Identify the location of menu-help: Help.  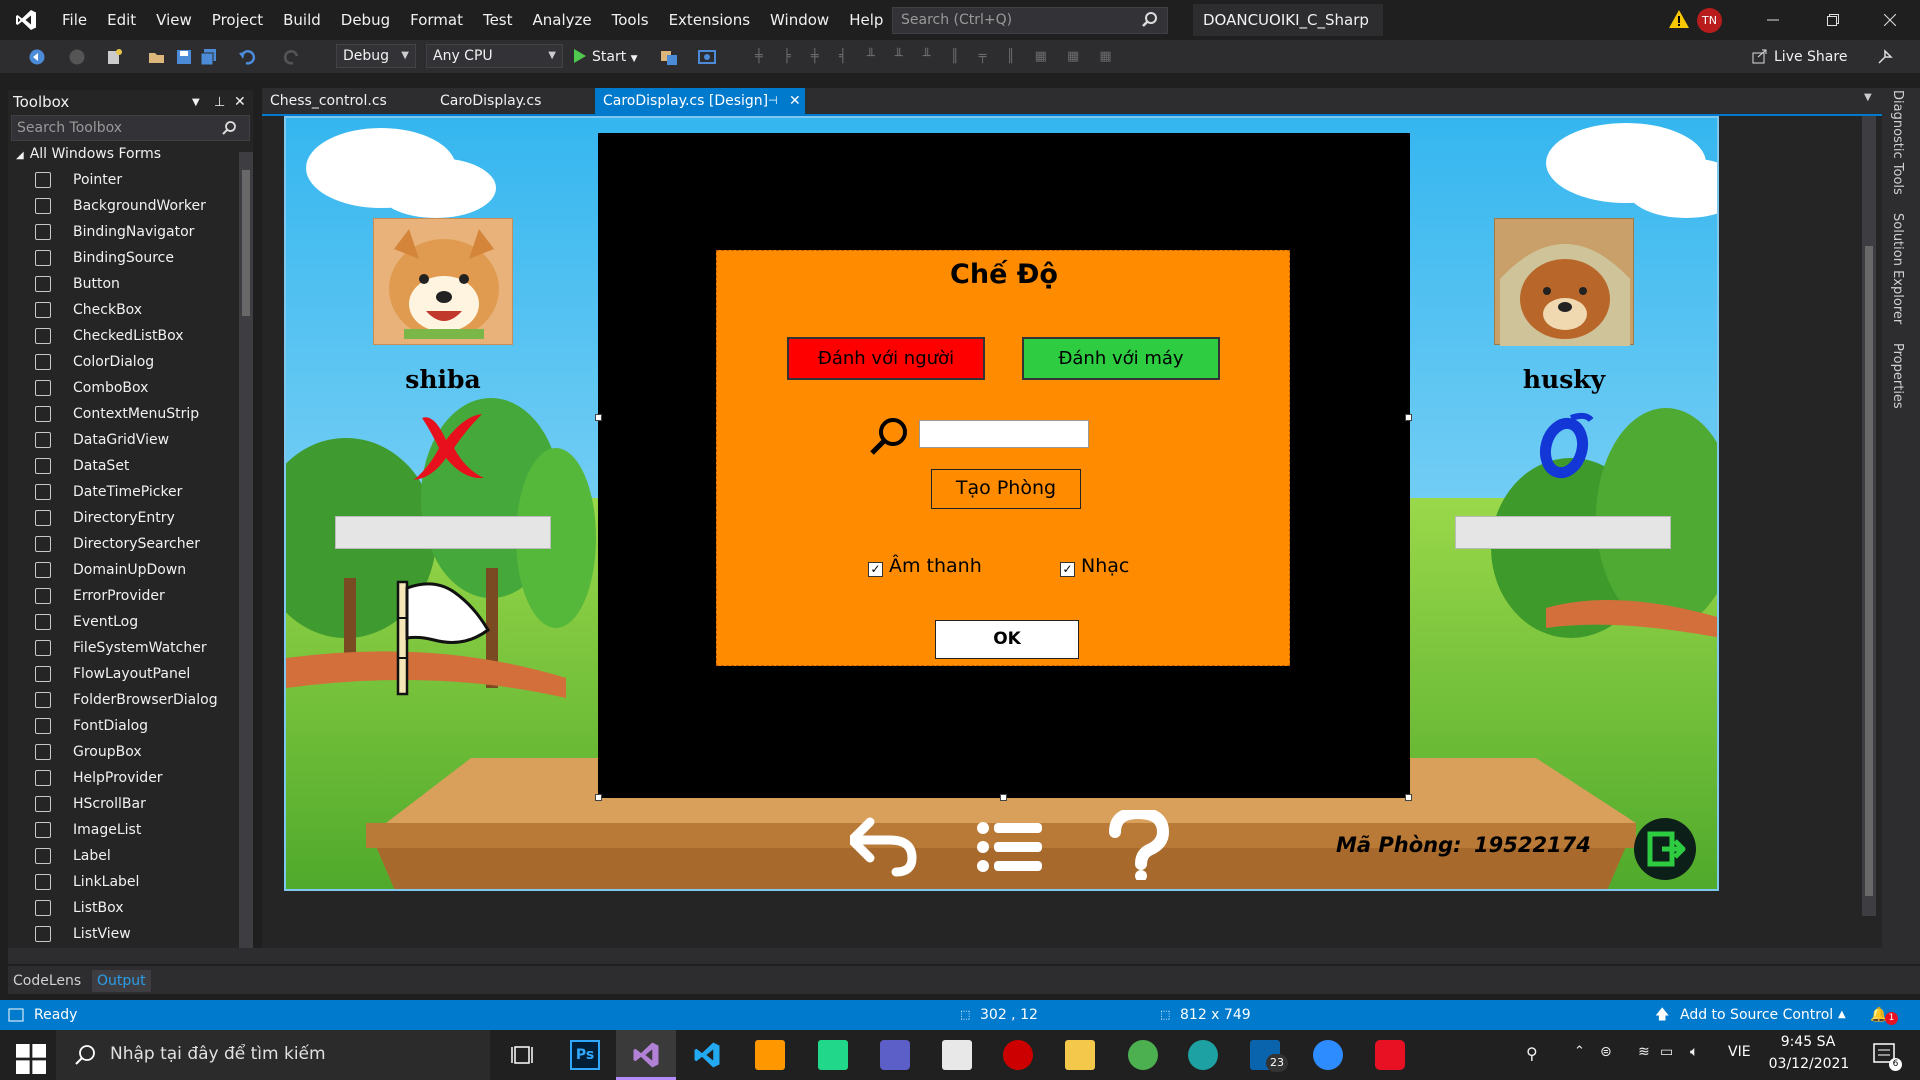
(866, 20).